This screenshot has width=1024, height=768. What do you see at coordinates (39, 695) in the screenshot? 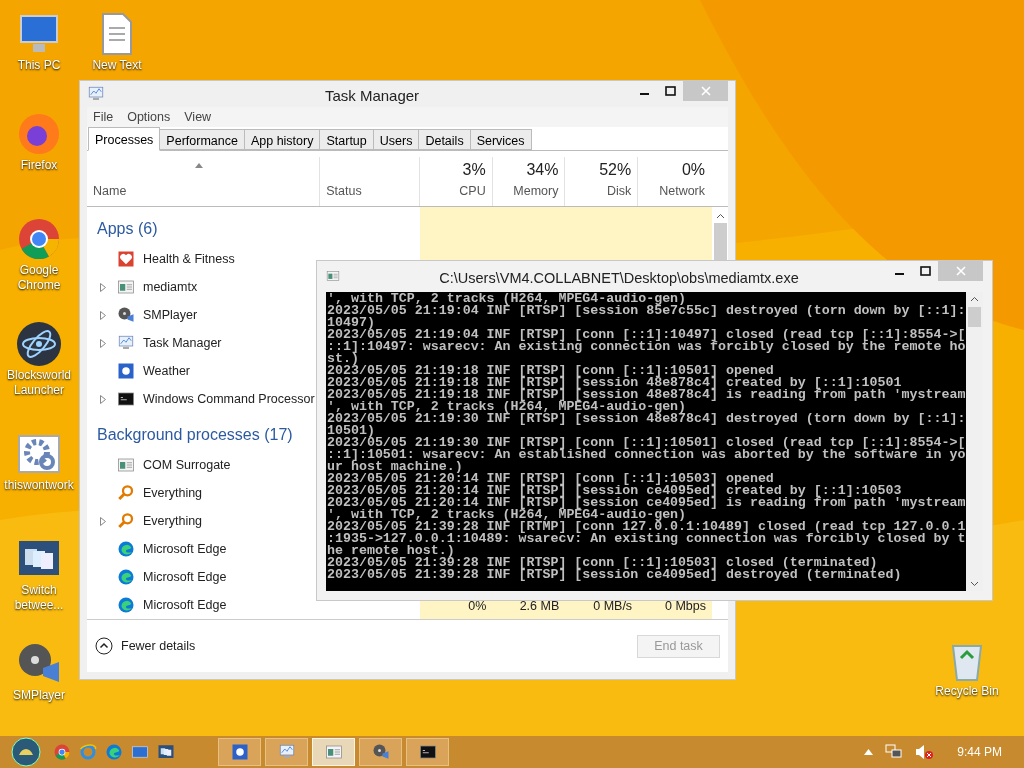
I see `desktop-icon-label: SMPlayer` at bounding box center [39, 695].